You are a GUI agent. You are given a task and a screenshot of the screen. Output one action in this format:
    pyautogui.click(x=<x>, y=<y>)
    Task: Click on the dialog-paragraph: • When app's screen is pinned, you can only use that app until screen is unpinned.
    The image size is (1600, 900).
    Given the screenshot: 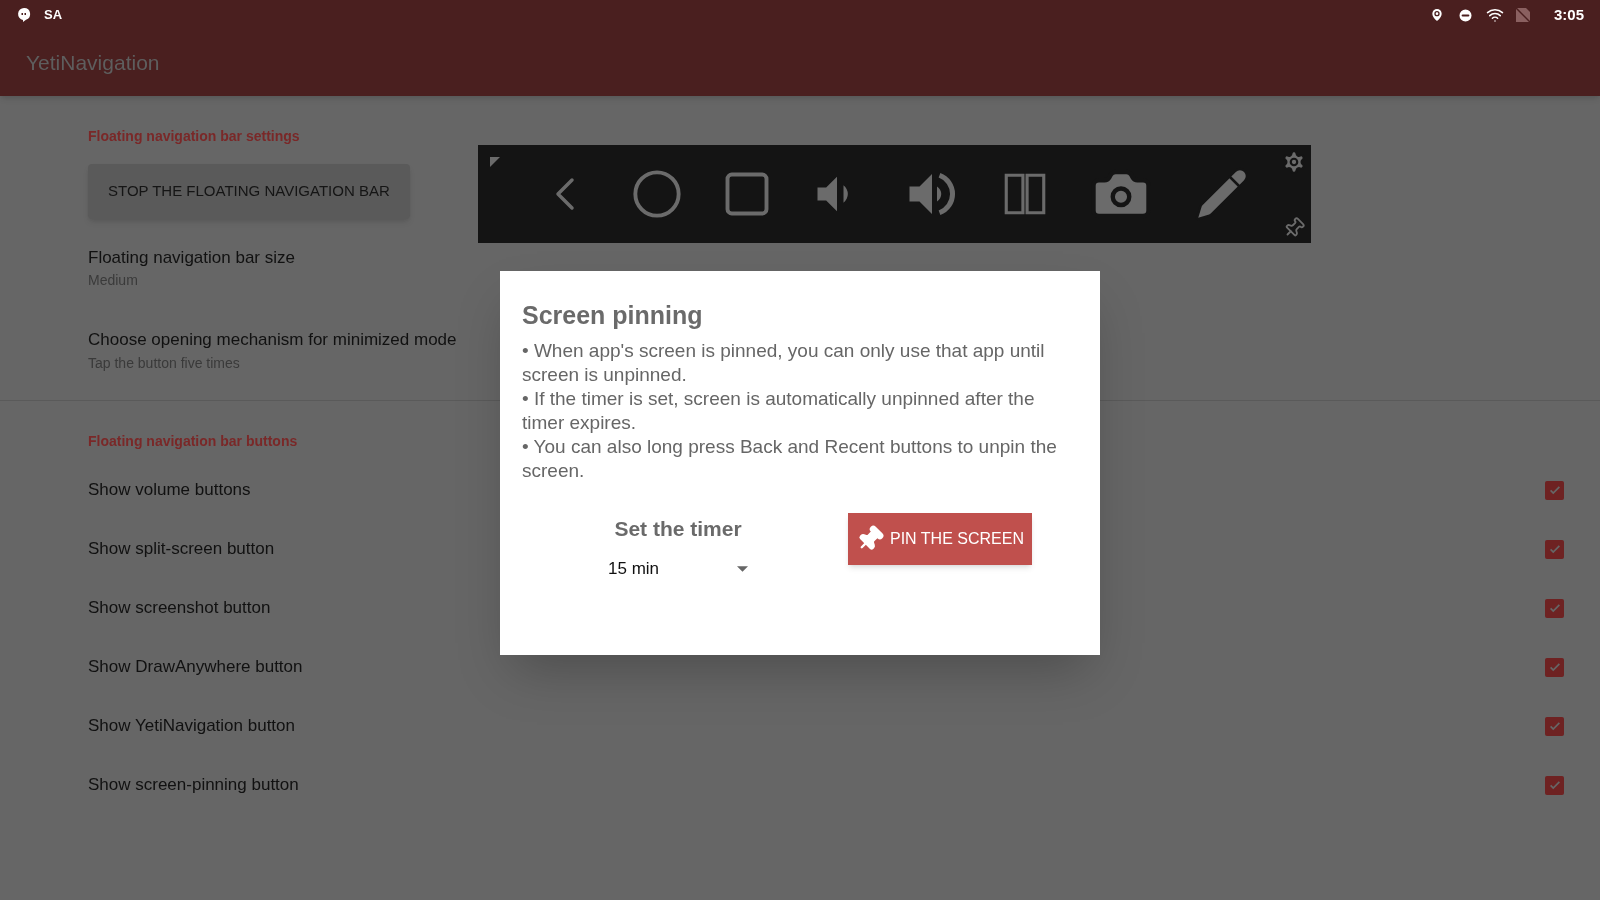 What is the action you would take?
    pyautogui.click(x=784, y=362)
    